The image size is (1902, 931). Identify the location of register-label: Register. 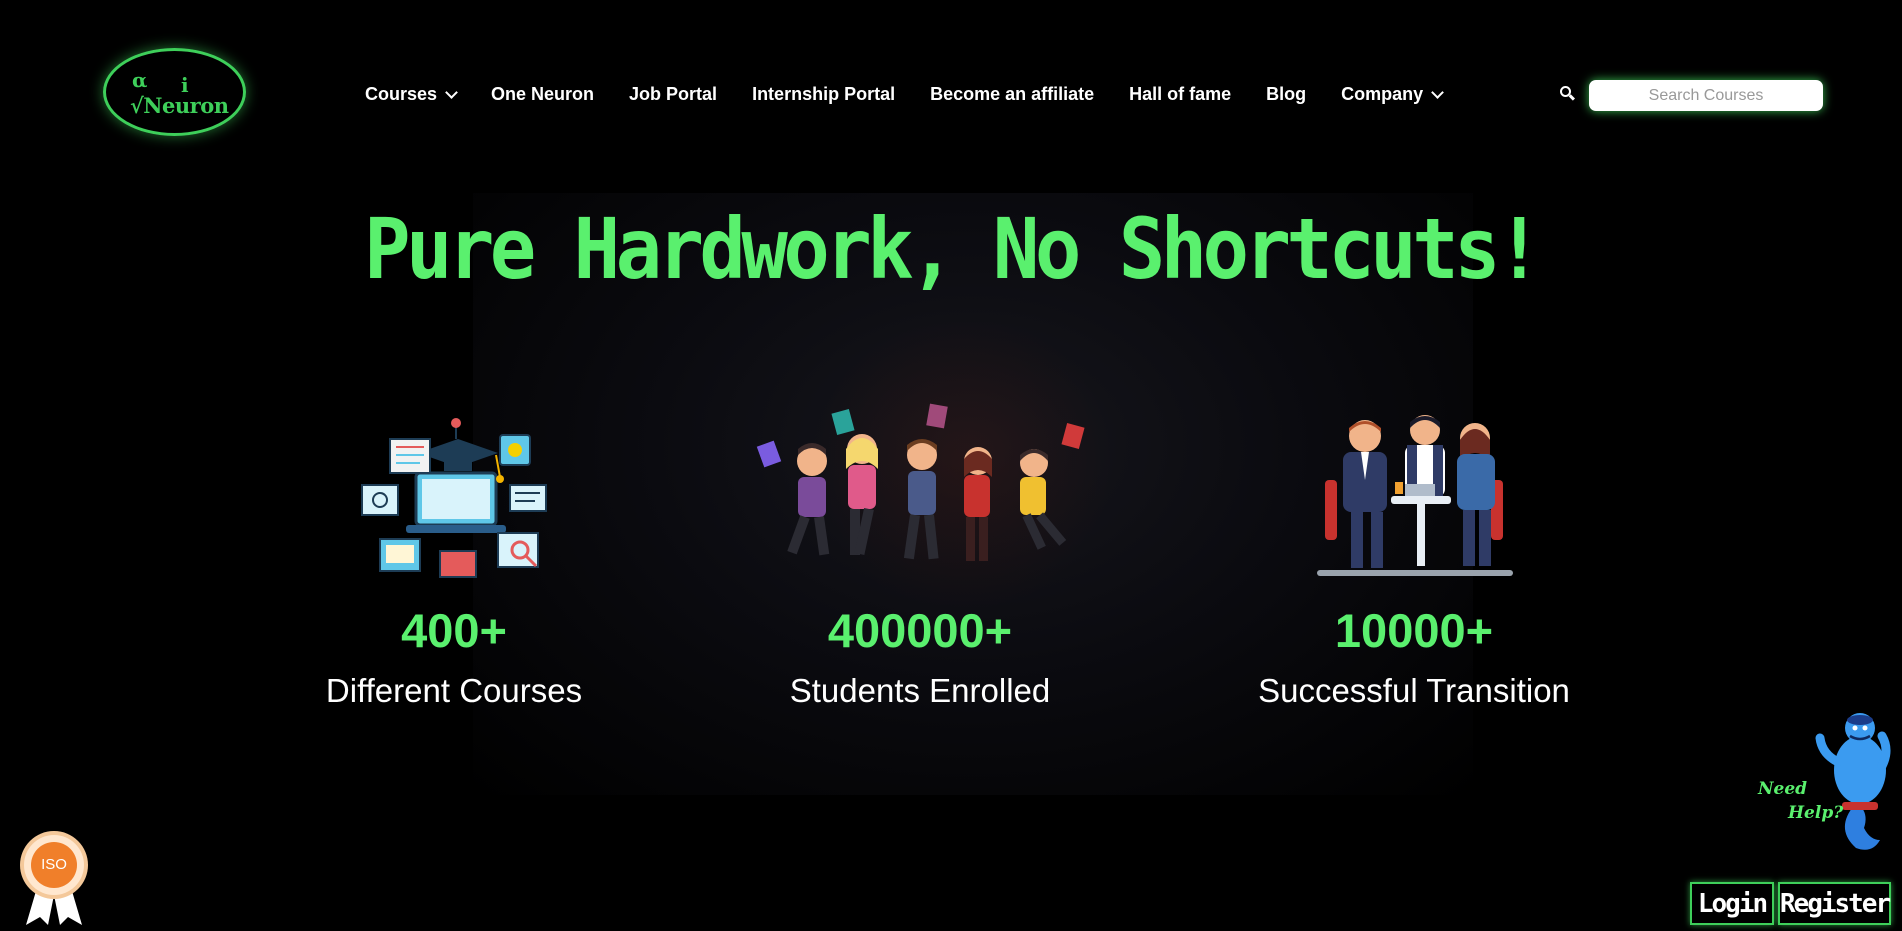
(1835, 903).